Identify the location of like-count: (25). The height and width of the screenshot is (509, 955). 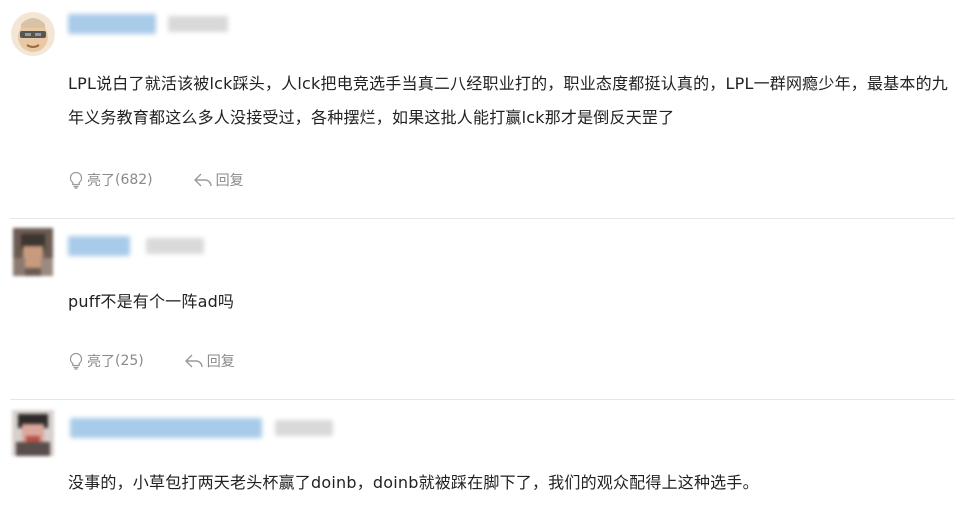
(129, 361).